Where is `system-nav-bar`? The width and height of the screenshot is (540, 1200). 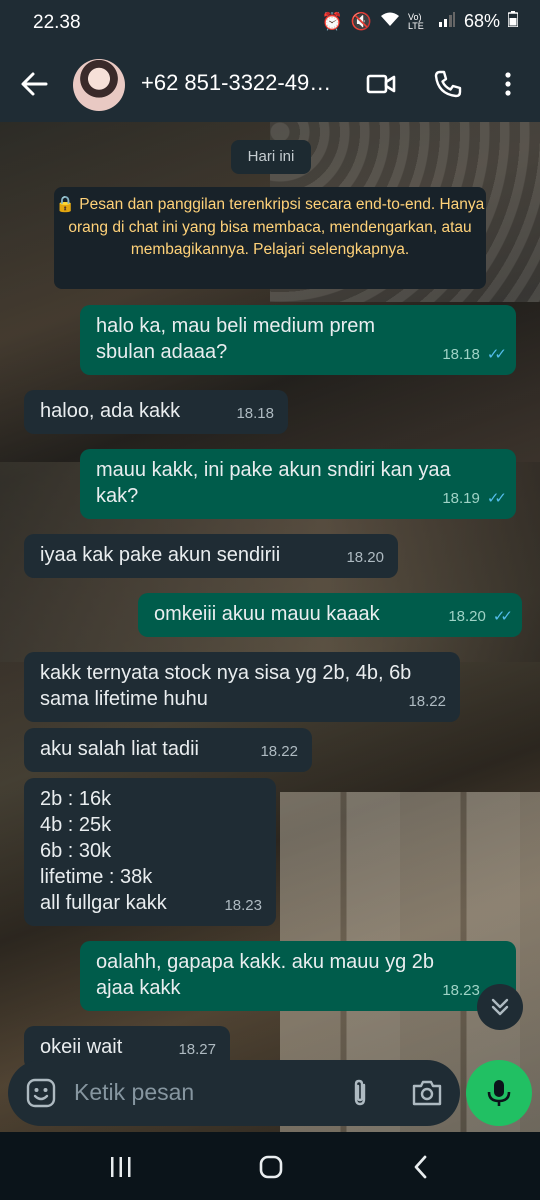
system-nav-bar is located at coordinates (270, 1166).